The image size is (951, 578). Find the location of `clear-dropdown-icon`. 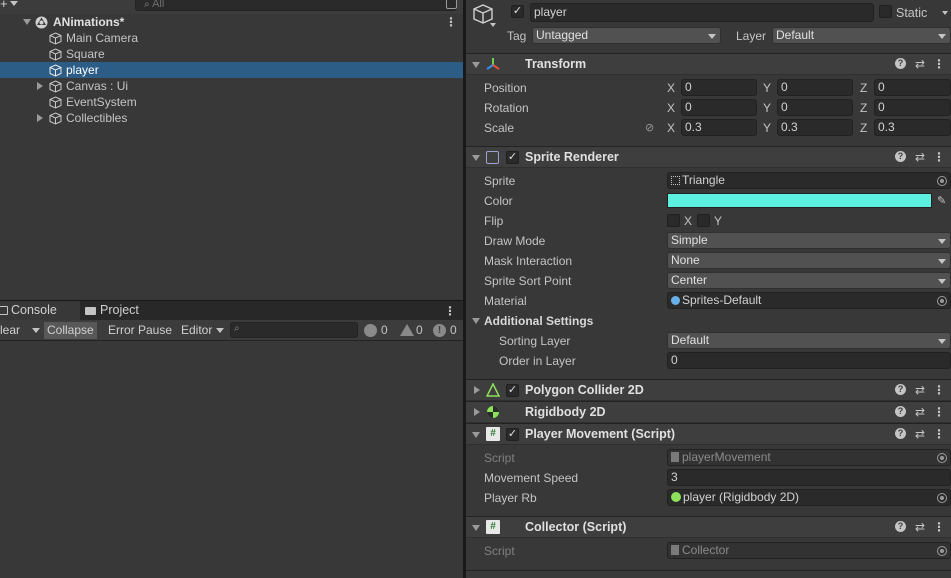

clear-dropdown-icon is located at coordinates (36, 330).